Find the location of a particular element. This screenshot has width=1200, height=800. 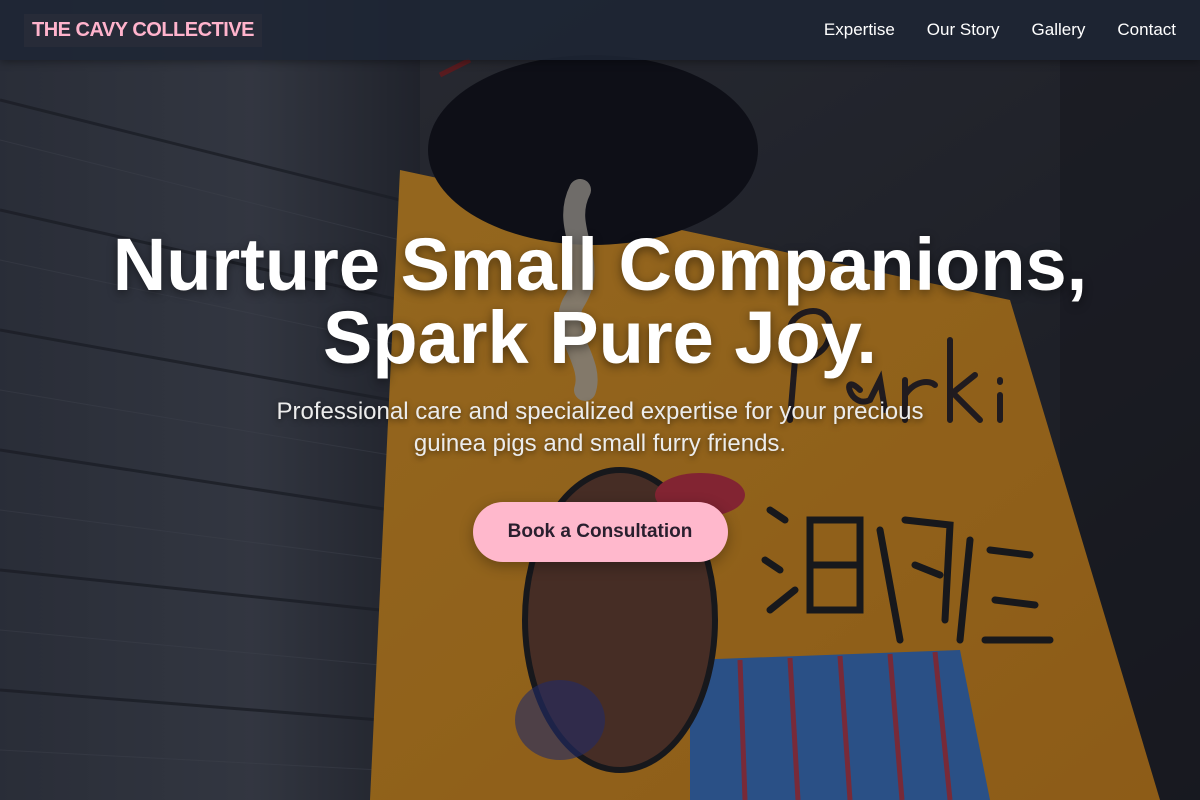

nav-link-gallery: Gallery is located at coordinates (1059, 30).